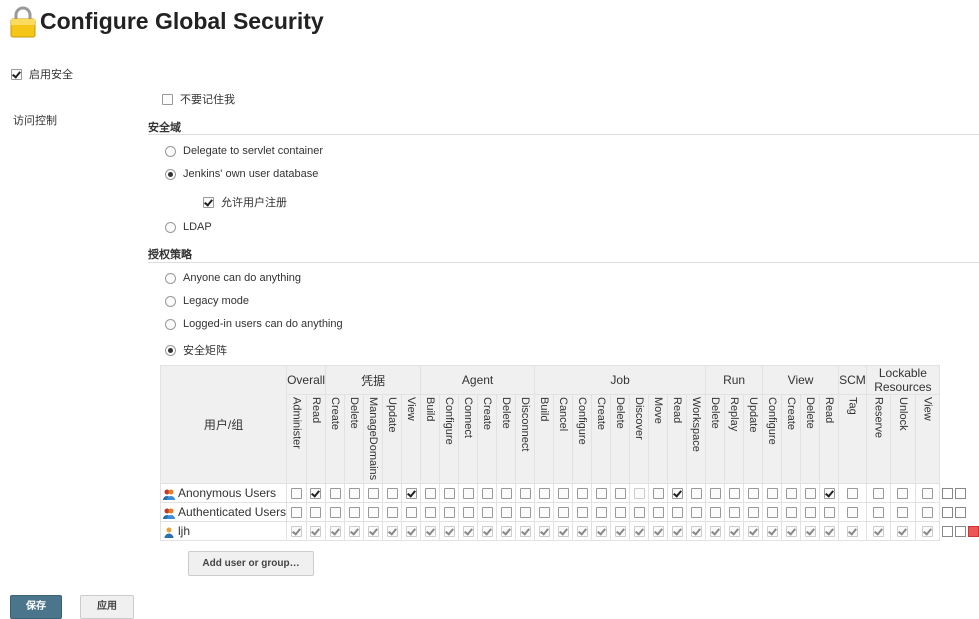 The height and width of the screenshot is (619, 979). Describe the element at coordinates (196, 350) in the screenshot. I see `auth-option-matrix: 安全矩阵` at that location.